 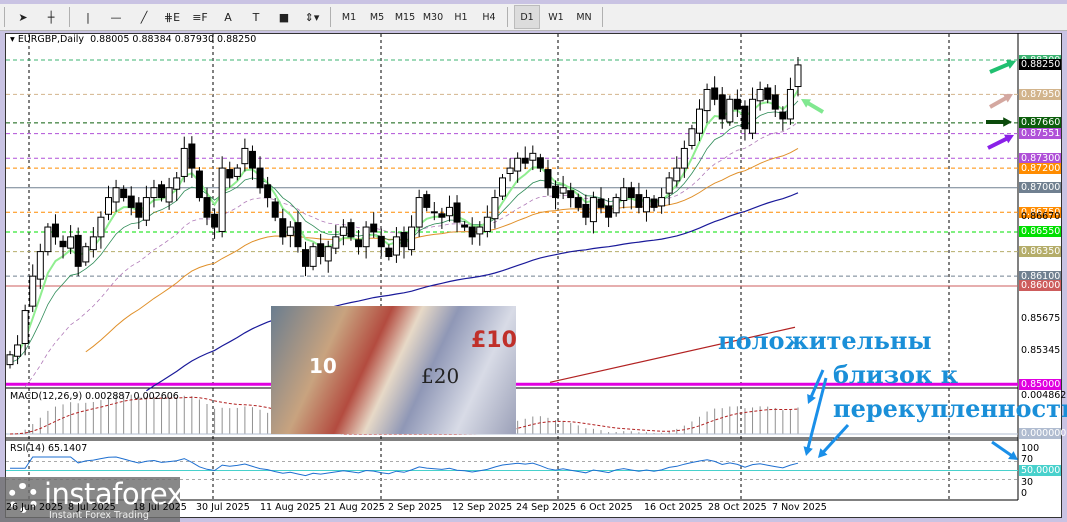 I want to click on photo-pound-note: £20, so click(x=440, y=376).